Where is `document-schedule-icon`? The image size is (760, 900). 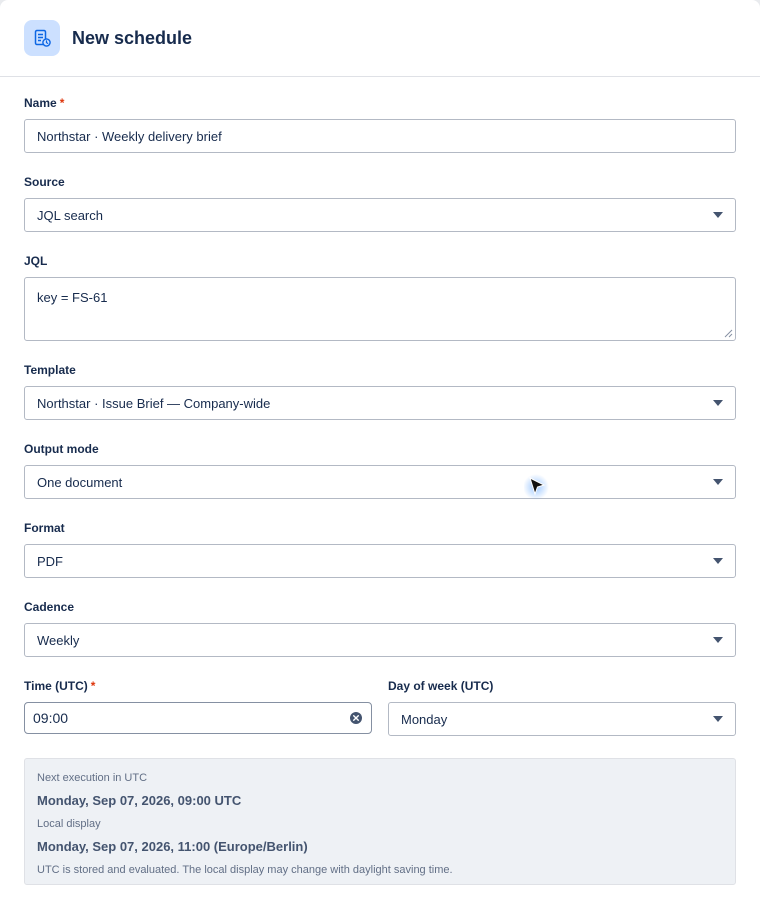
document-schedule-icon is located at coordinates (42, 38).